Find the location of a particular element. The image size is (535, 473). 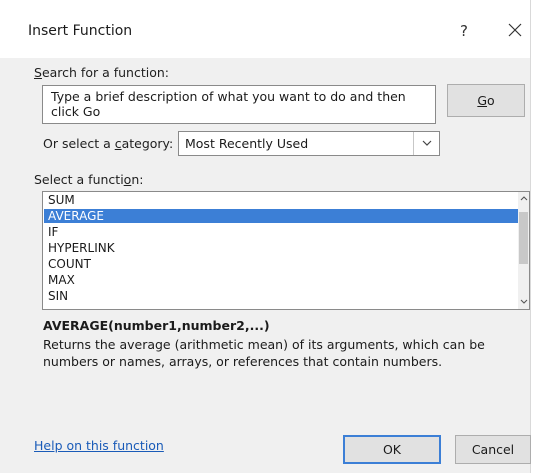

scroll-up-button is located at coordinates (523, 199).